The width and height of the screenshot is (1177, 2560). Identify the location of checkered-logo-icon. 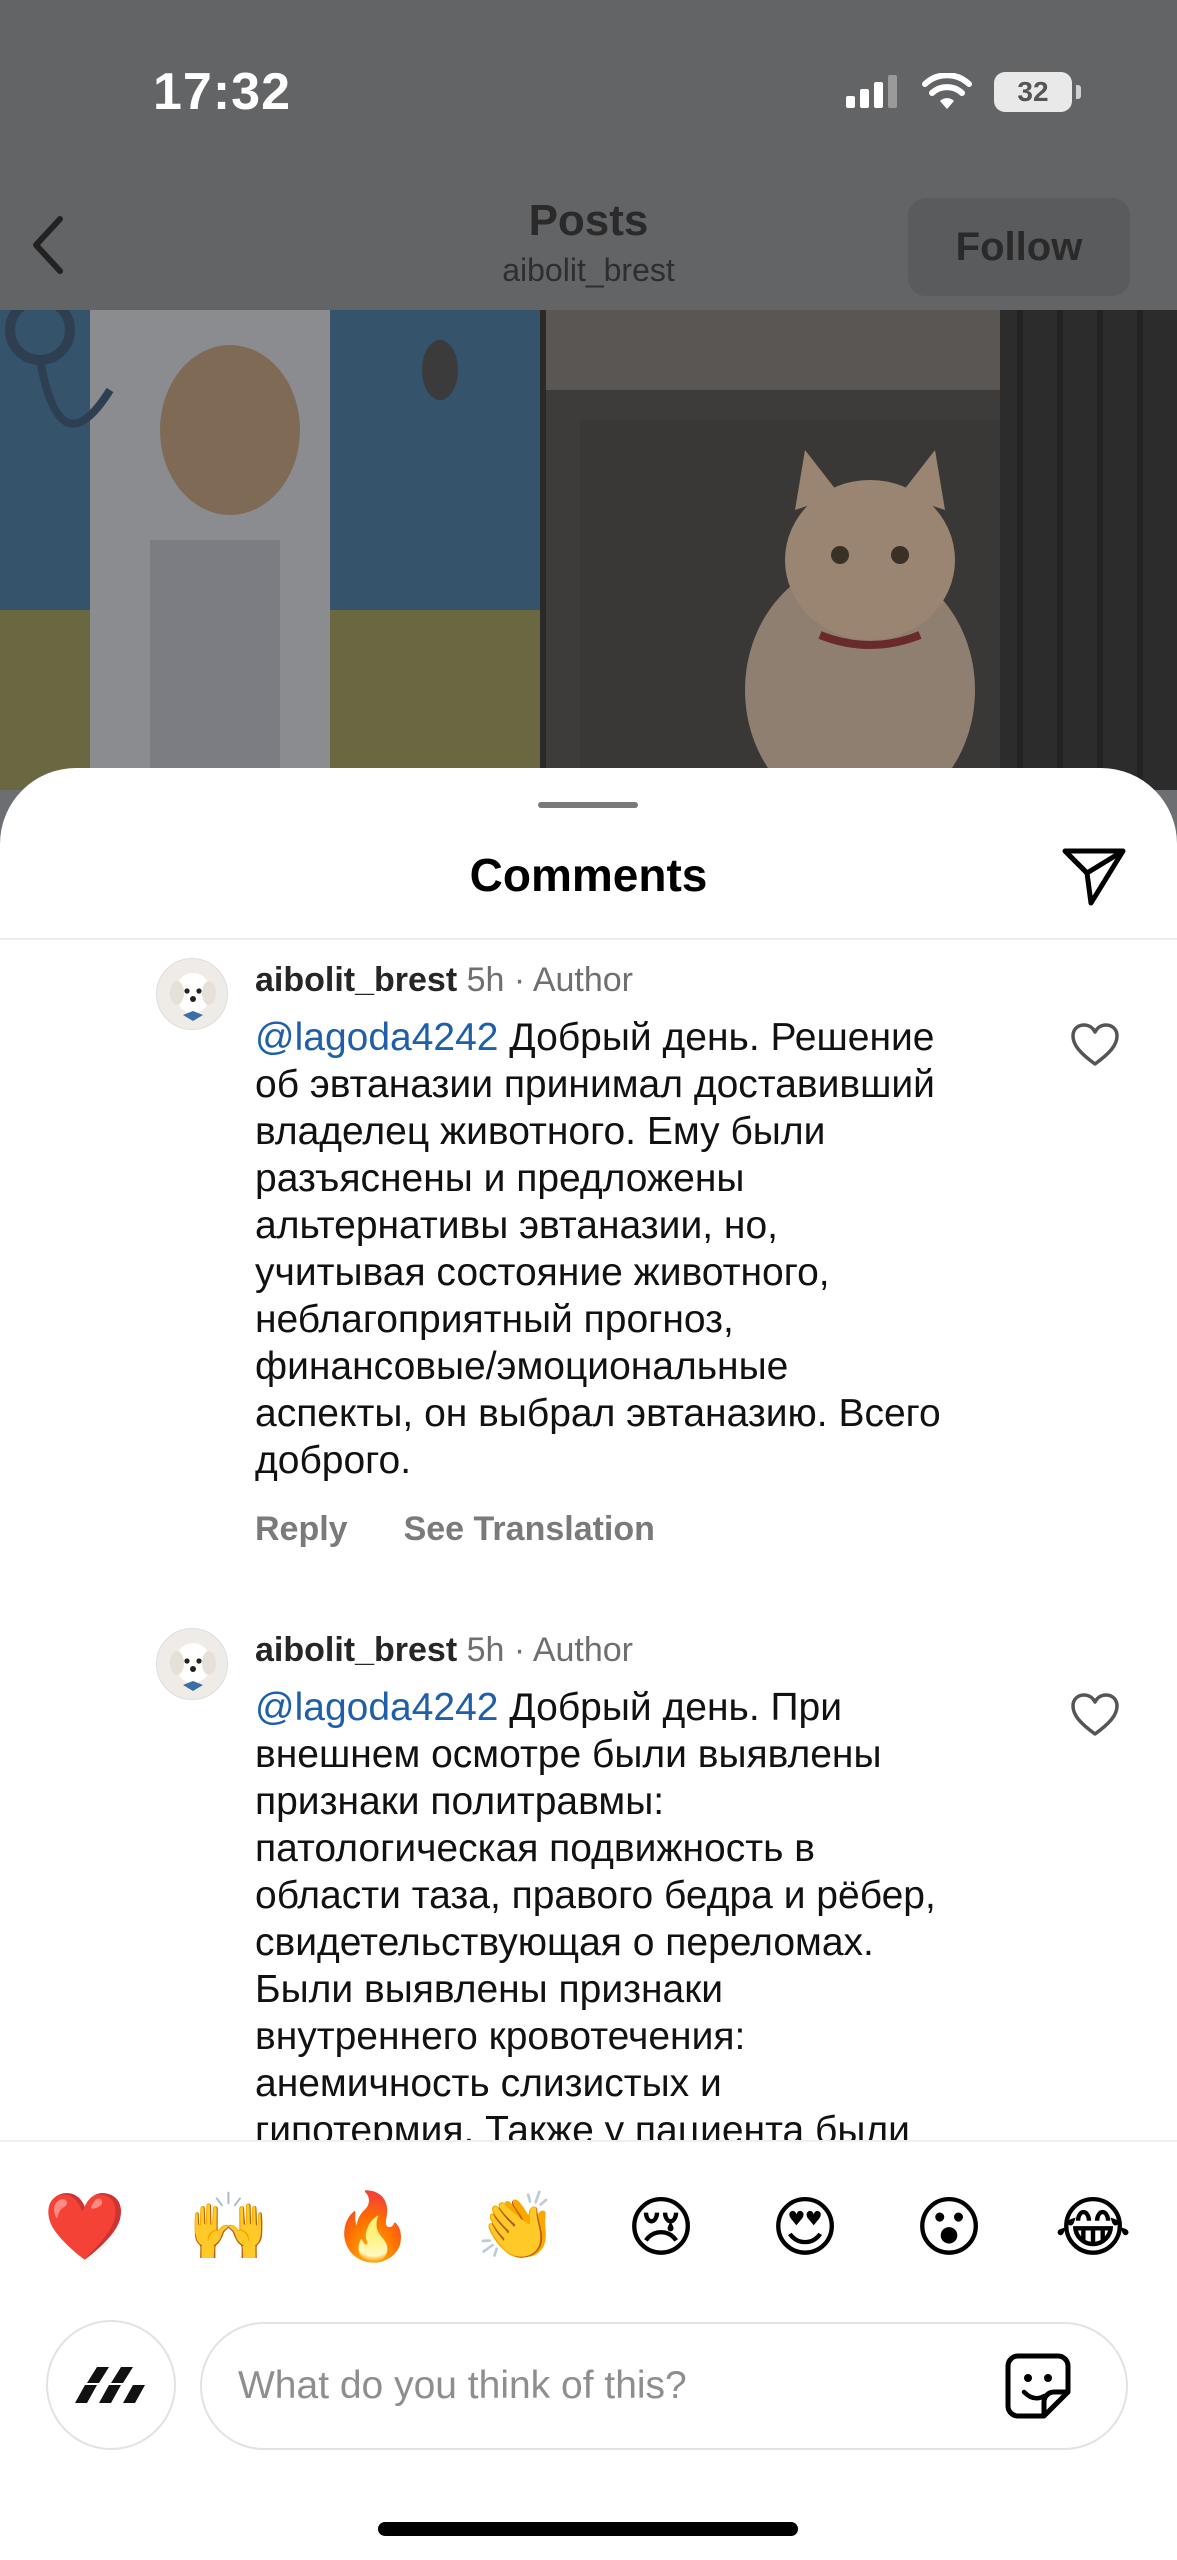
(110, 2385).